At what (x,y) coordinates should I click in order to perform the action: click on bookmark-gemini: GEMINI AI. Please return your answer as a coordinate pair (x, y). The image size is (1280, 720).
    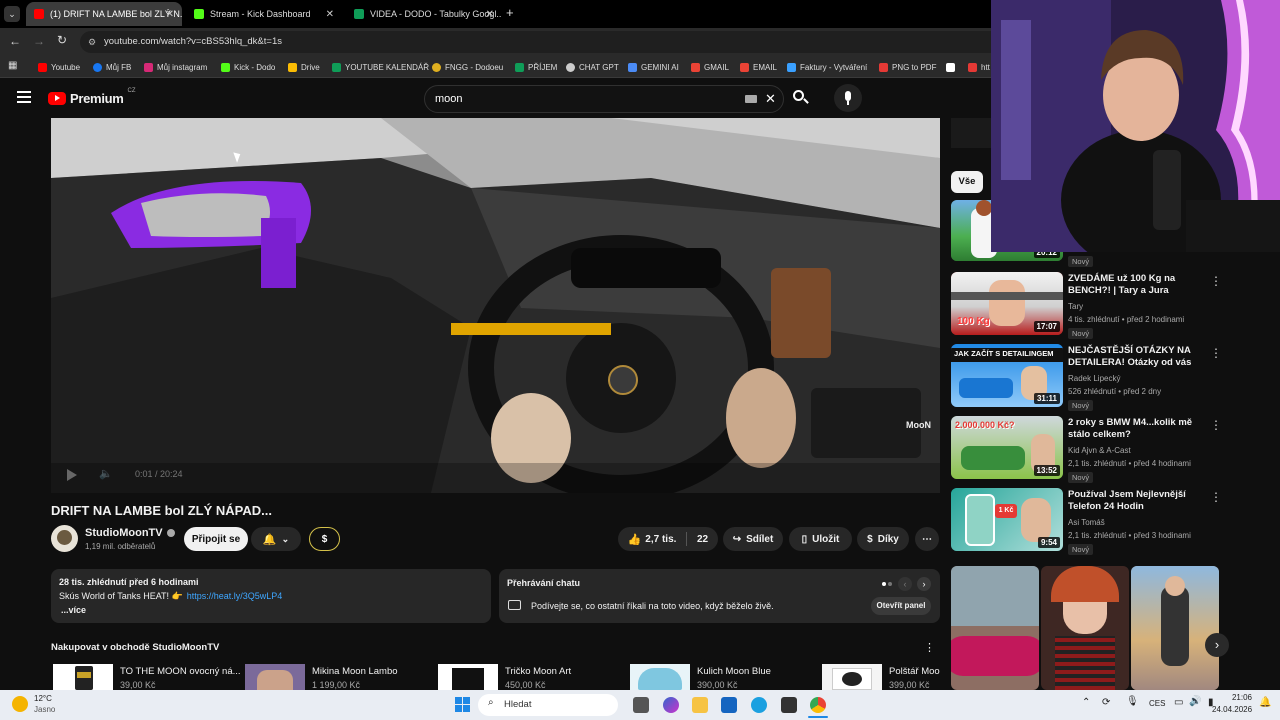
    Looking at the image, I should click on (653, 67).